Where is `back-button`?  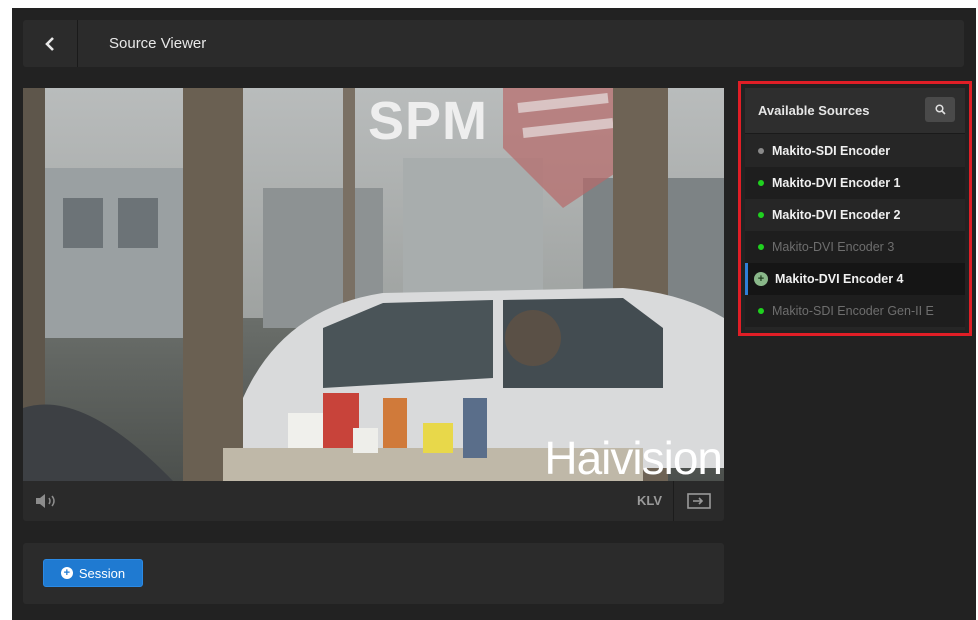 back-button is located at coordinates (50, 43).